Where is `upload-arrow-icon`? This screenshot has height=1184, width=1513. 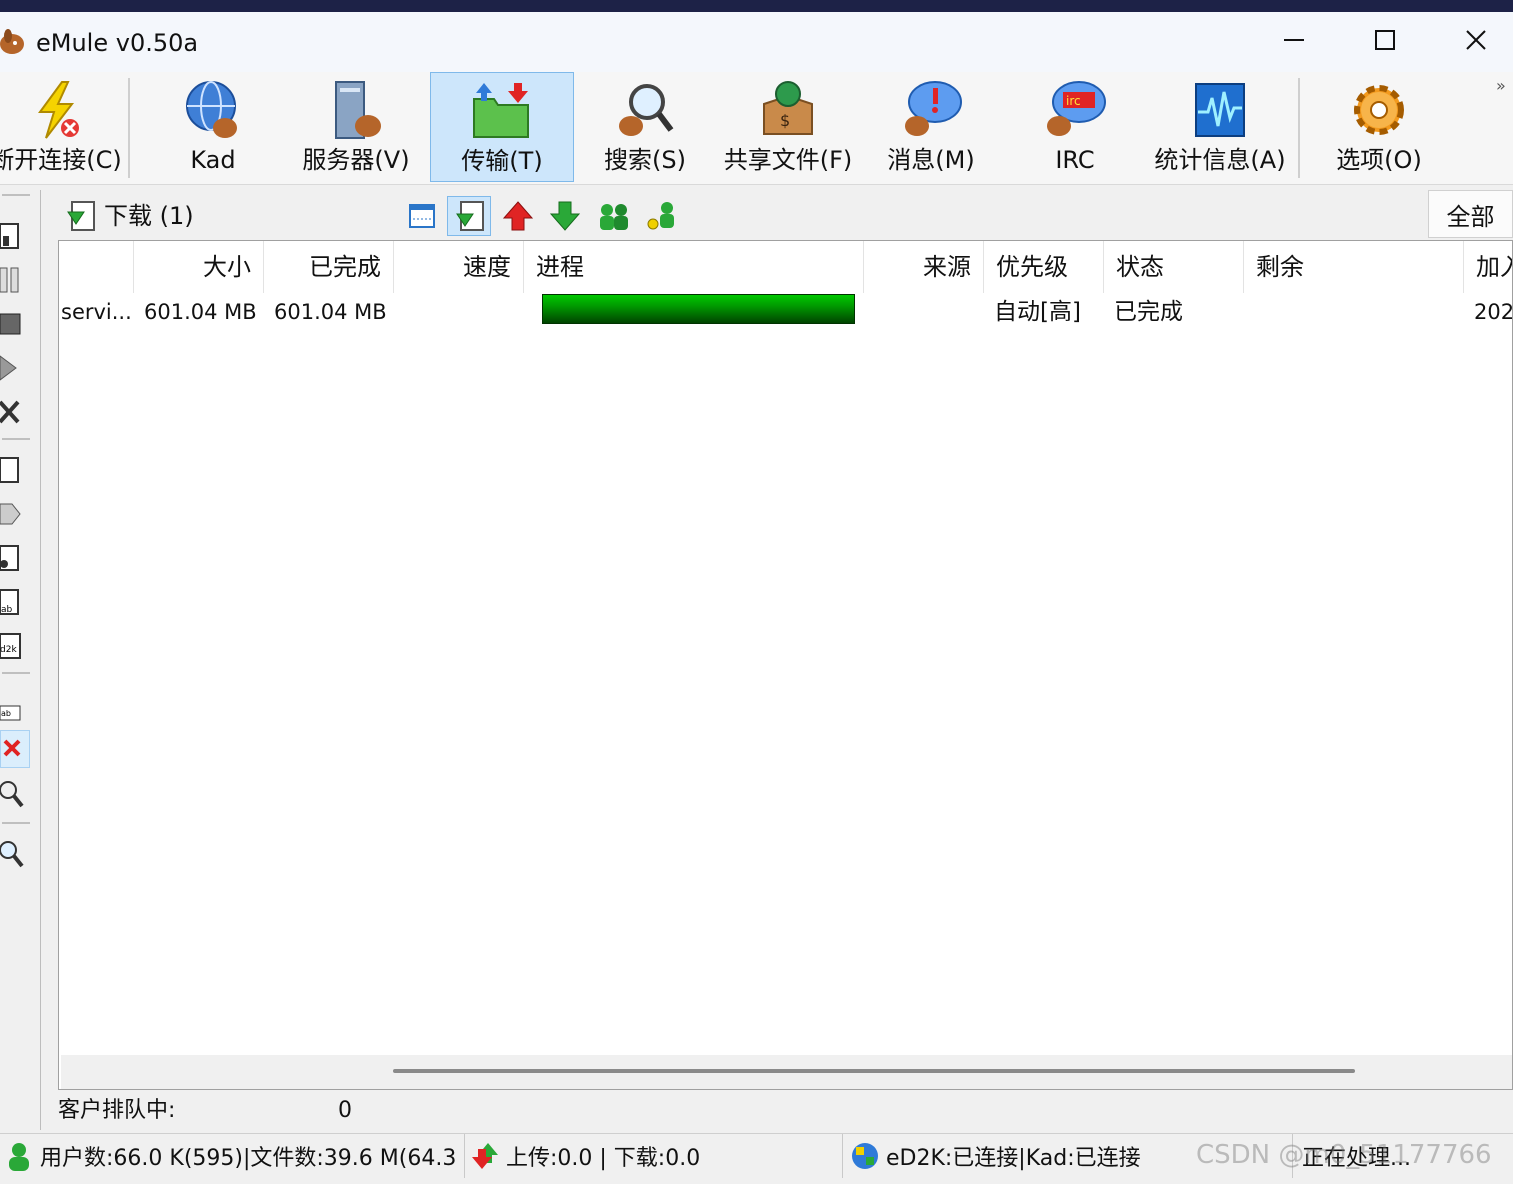 upload-arrow-icon is located at coordinates (518, 216).